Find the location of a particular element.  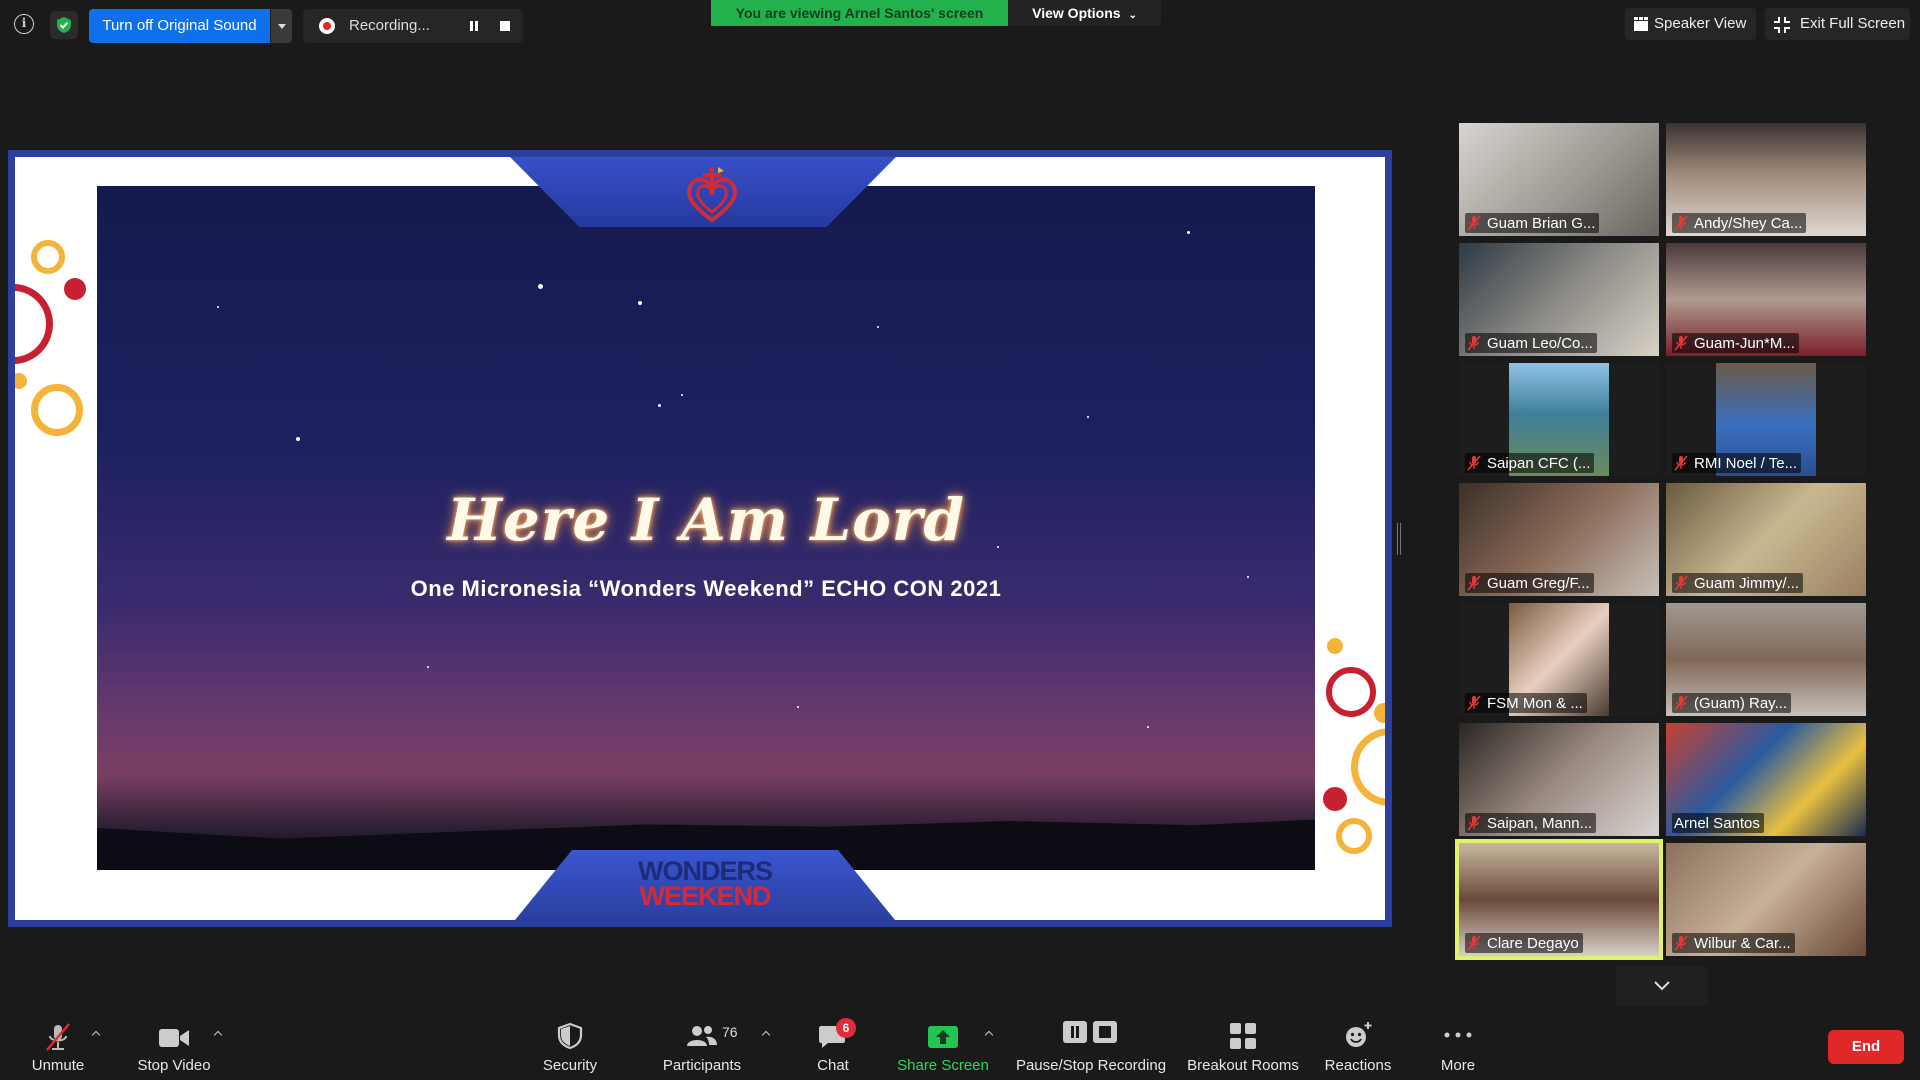

speaker-view-icon is located at coordinates (1641, 24).